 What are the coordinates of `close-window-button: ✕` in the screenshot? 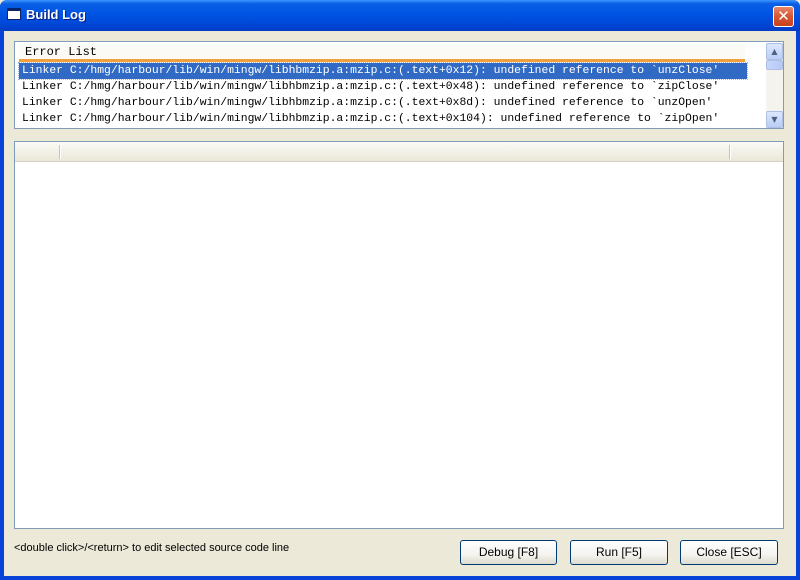 It's located at (783, 16).